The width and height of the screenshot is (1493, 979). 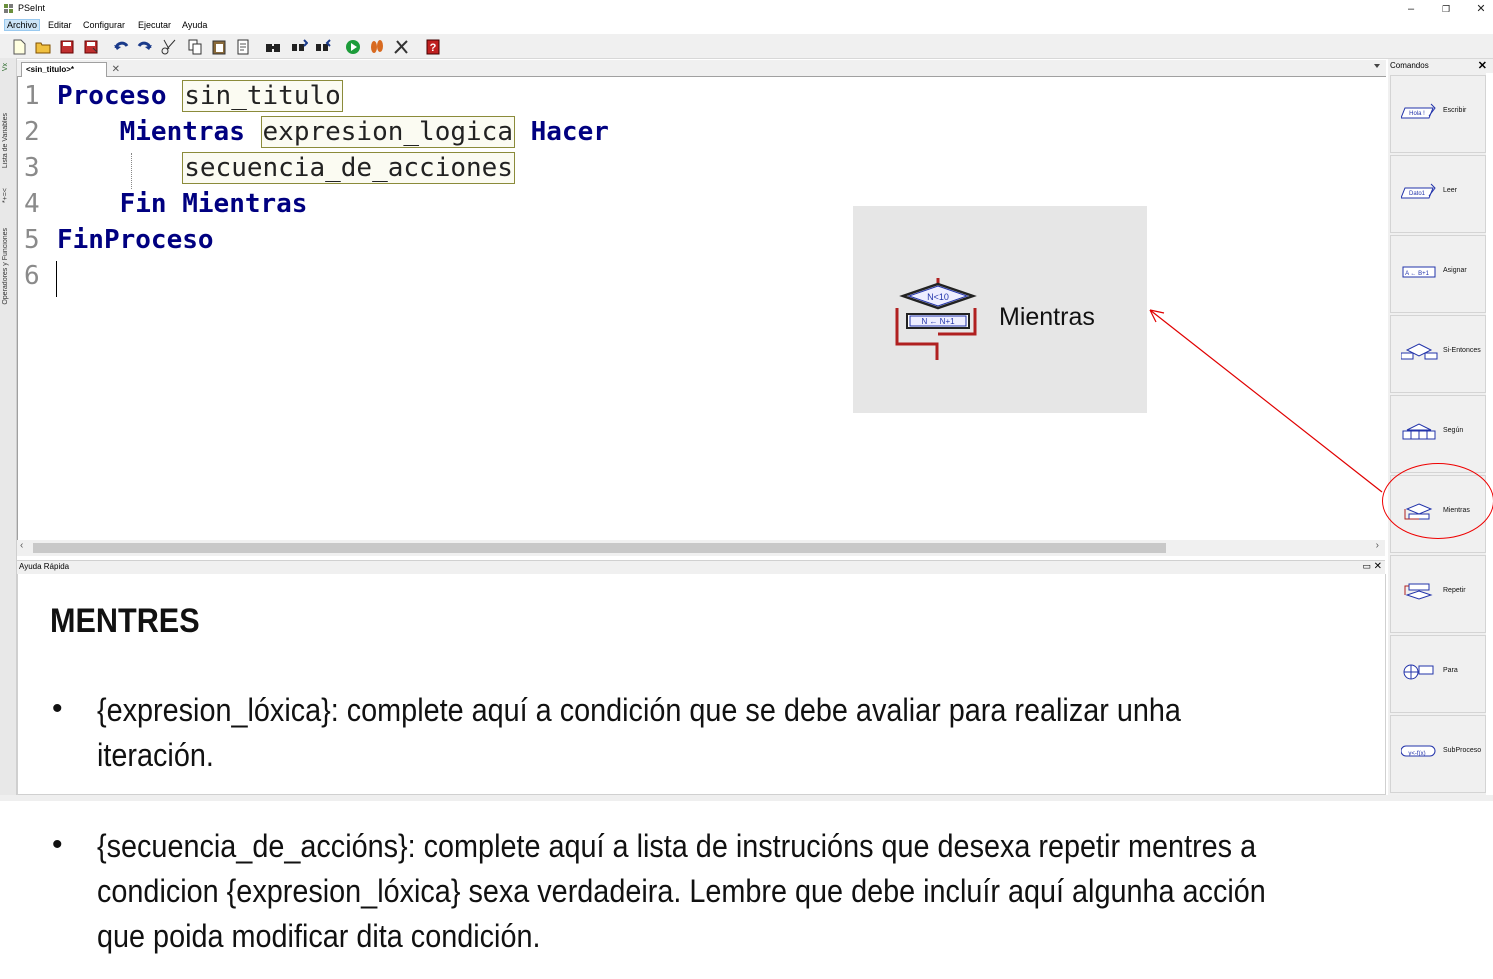 What do you see at coordinates (32, 276) in the screenshot?
I see `line-number: 6` at bounding box center [32, 276].